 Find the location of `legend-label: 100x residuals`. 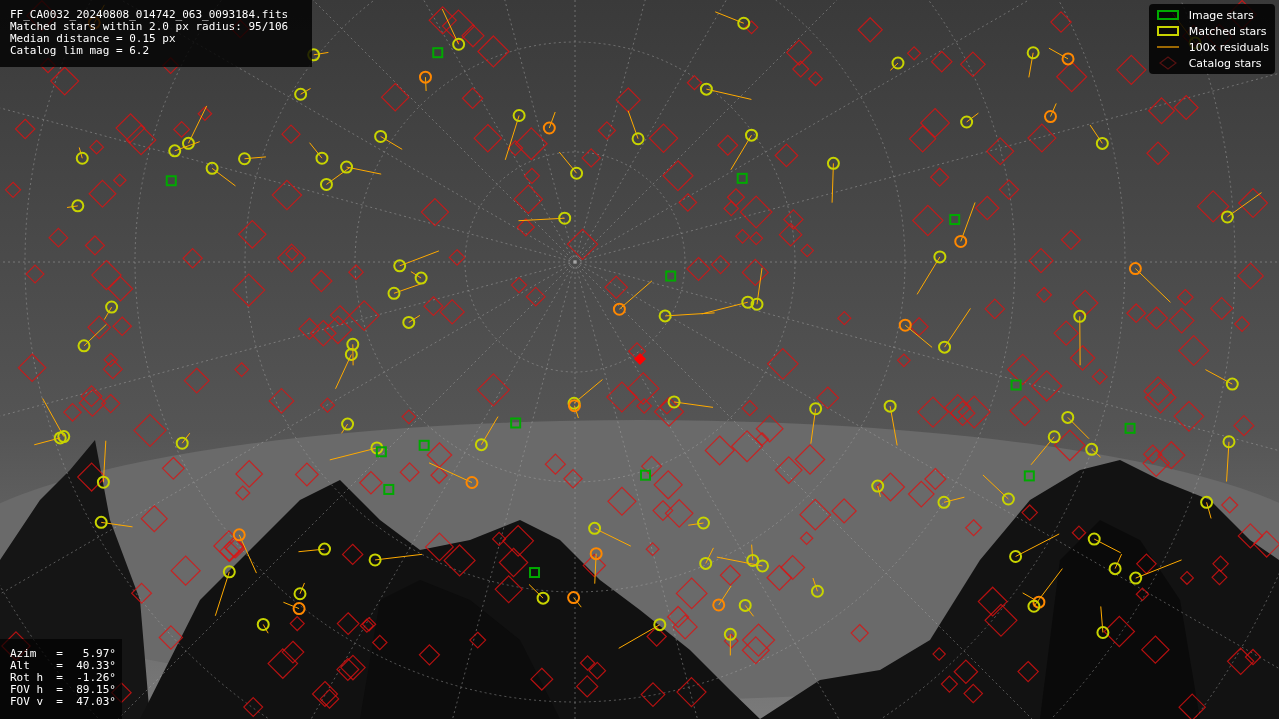

legend-label: 100x residuals is located at coordinates (1228, 47).